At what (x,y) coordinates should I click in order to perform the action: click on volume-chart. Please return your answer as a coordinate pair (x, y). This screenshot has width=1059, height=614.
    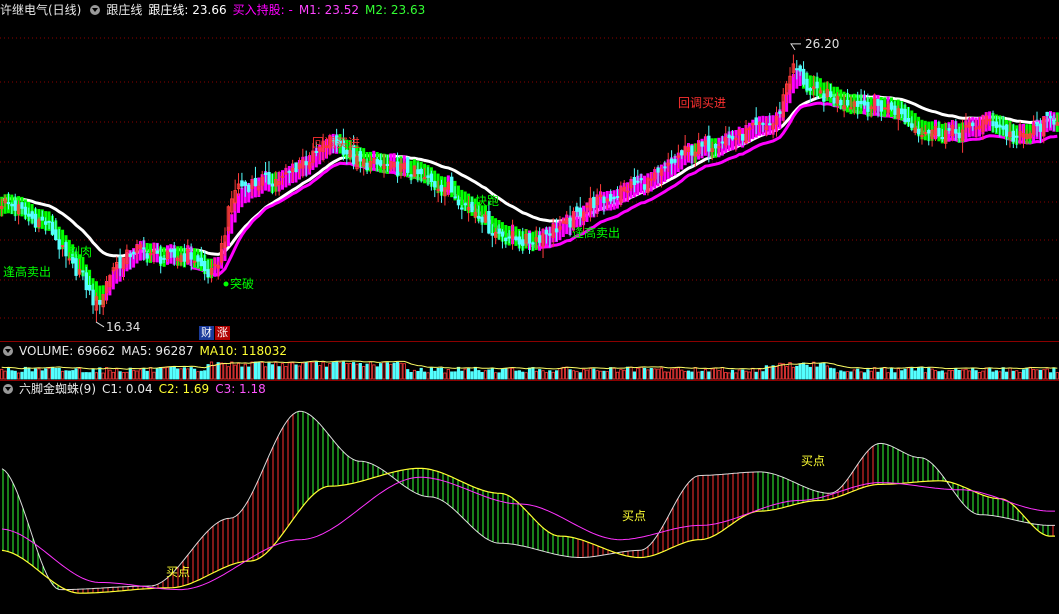
    Looking at the image, I should click on (529, 361).